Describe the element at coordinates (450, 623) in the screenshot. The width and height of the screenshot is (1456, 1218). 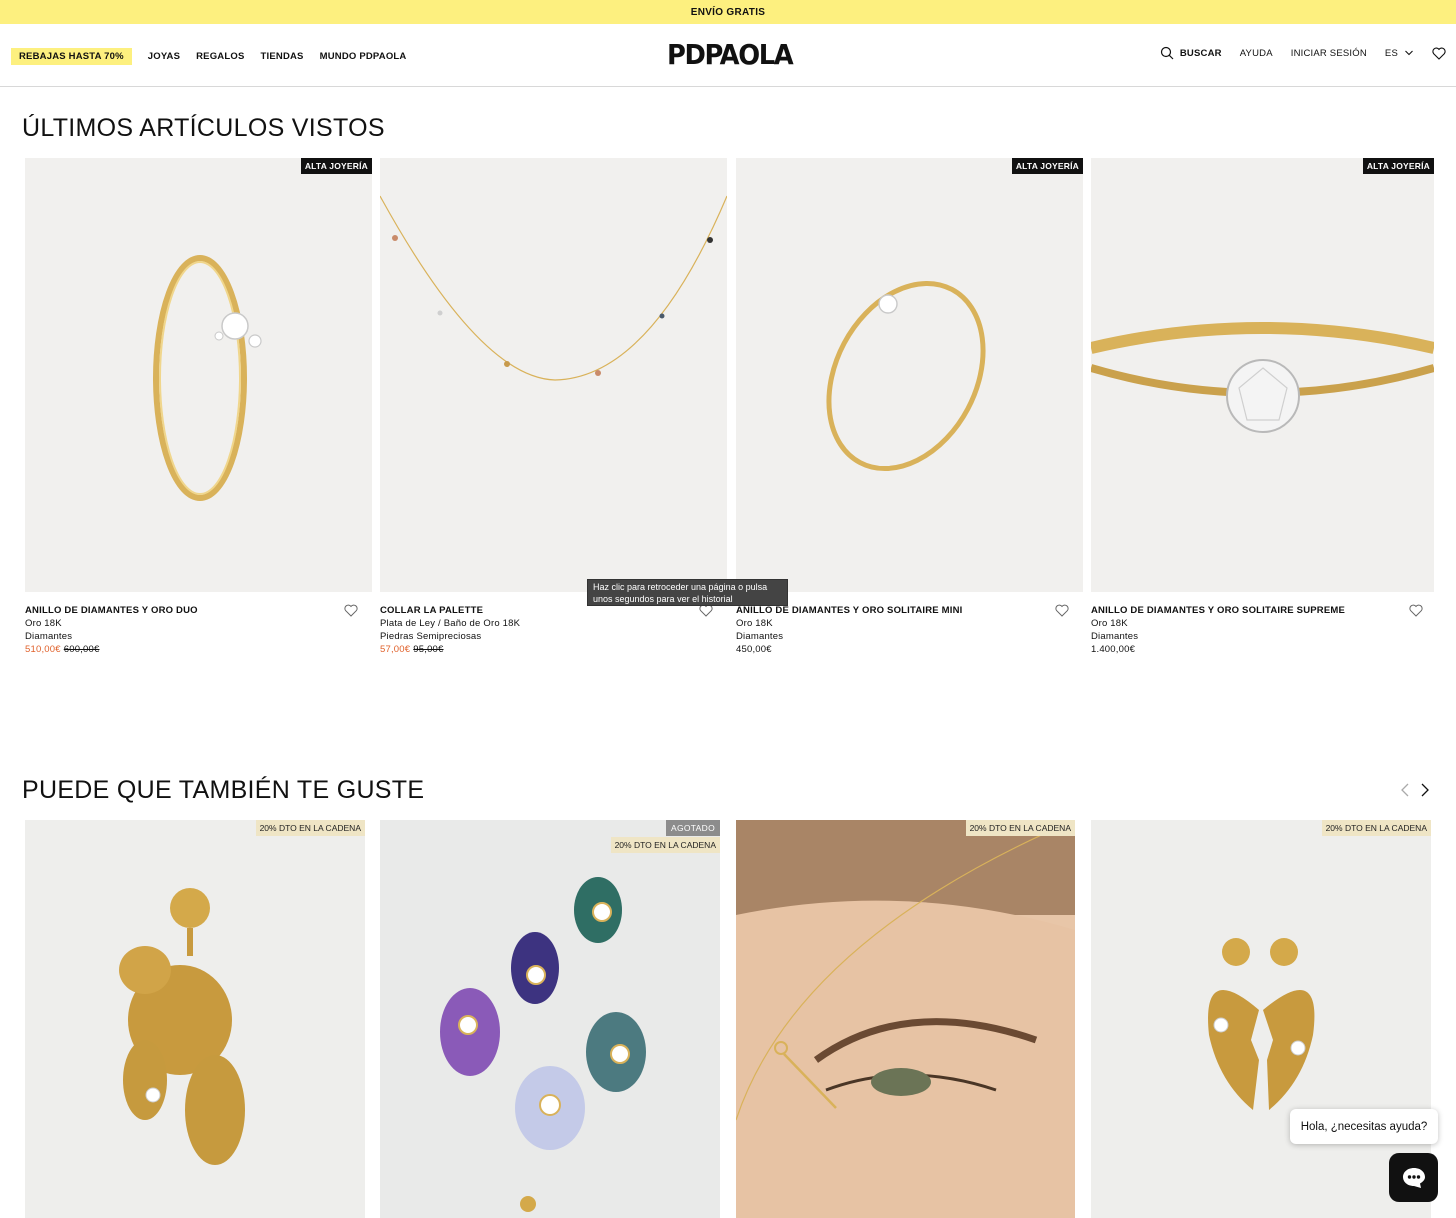
I see `product-material: Plata de Ley / Baño de Oro 18K` at that location.